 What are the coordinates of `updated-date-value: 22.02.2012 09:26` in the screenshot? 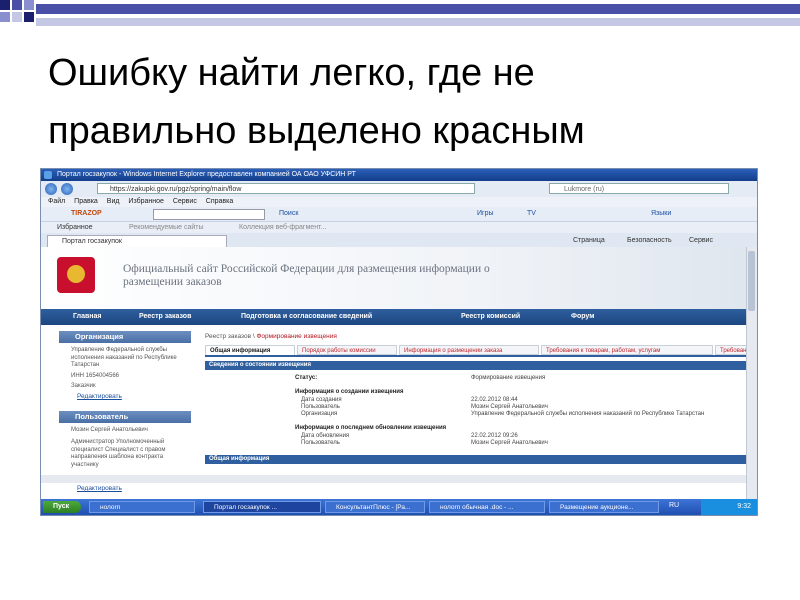 It's located at (494, 436).